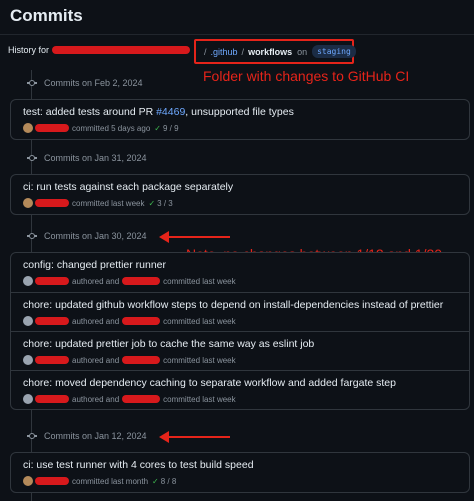  Describe the element at coordinates (29, 50) in the screenshot. I see `history-label: History for` at that location.